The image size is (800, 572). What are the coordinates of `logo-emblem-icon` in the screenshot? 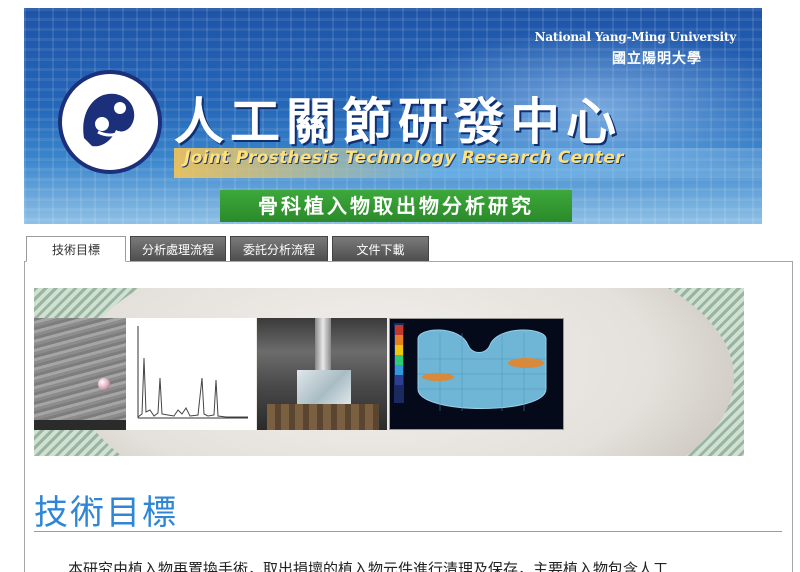 It's located at (110, 122).